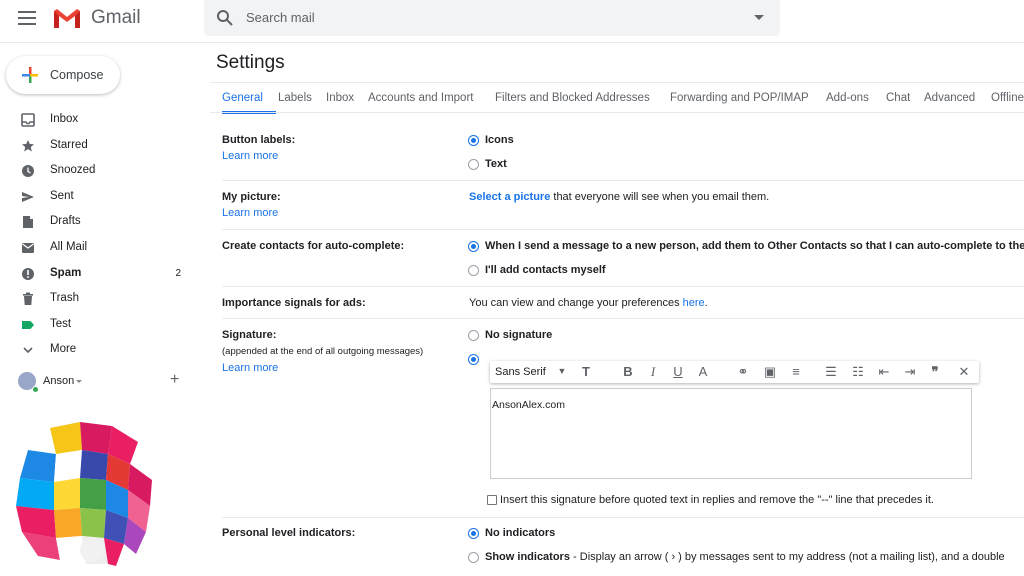 This screenshot has height=576, width=1024. I want to click on font-size-icon: T, so click(586, 371).